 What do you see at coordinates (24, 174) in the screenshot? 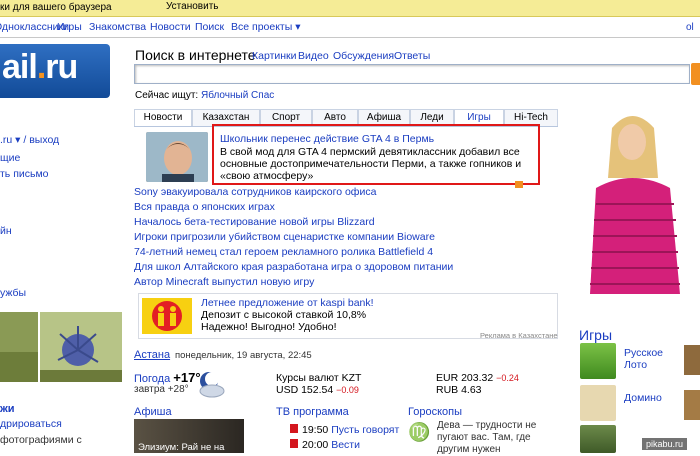
I see `write-letter-link: ть письмо` at bounding box center [24, 174].